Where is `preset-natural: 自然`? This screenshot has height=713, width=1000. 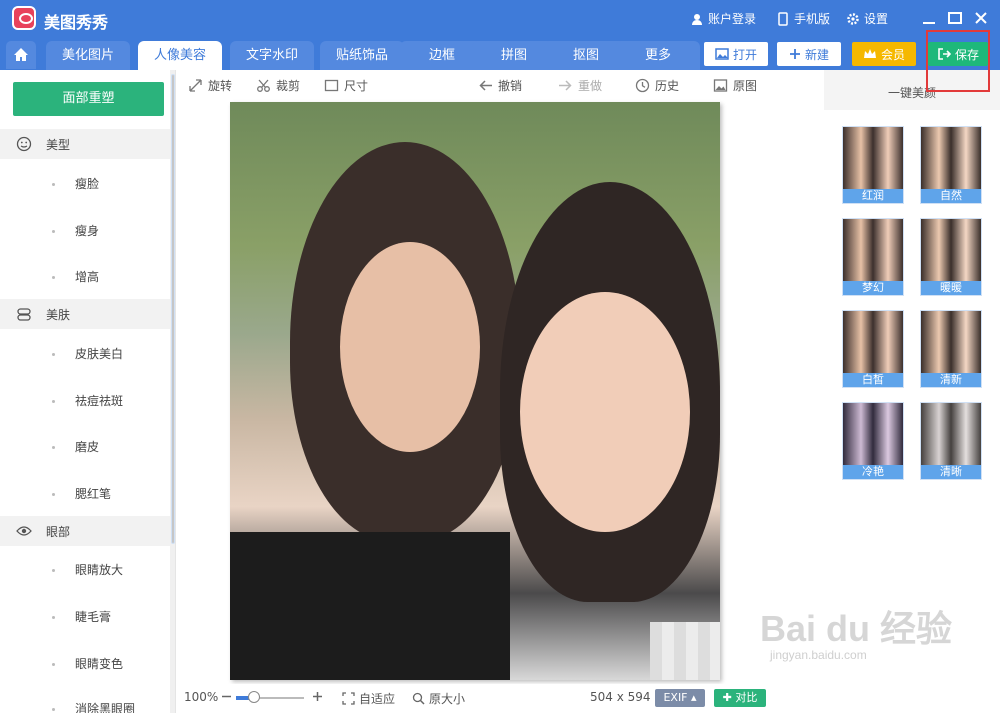
preset-natural: 自然 is located at coordinates (951, 165).